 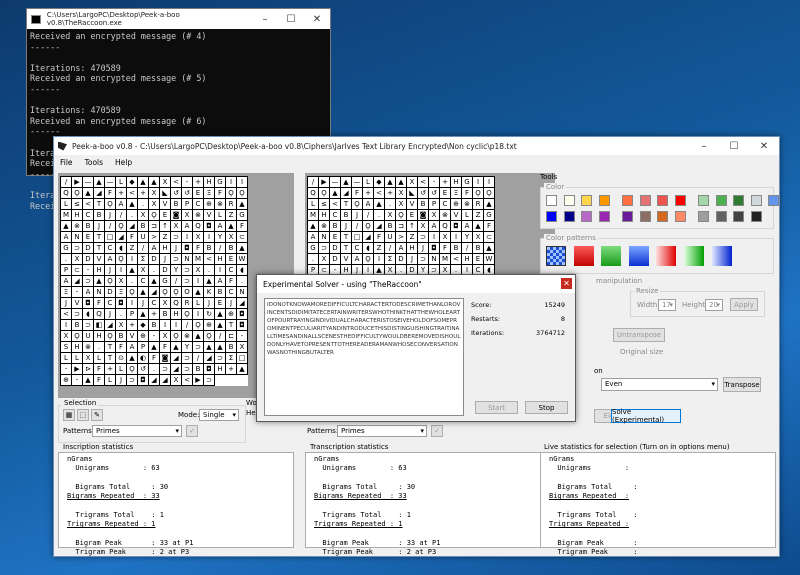 What do you see at coordinates (165, 193) in the screenshot?
I see `grid-cell: ◣` at bounding box center [165, 193].